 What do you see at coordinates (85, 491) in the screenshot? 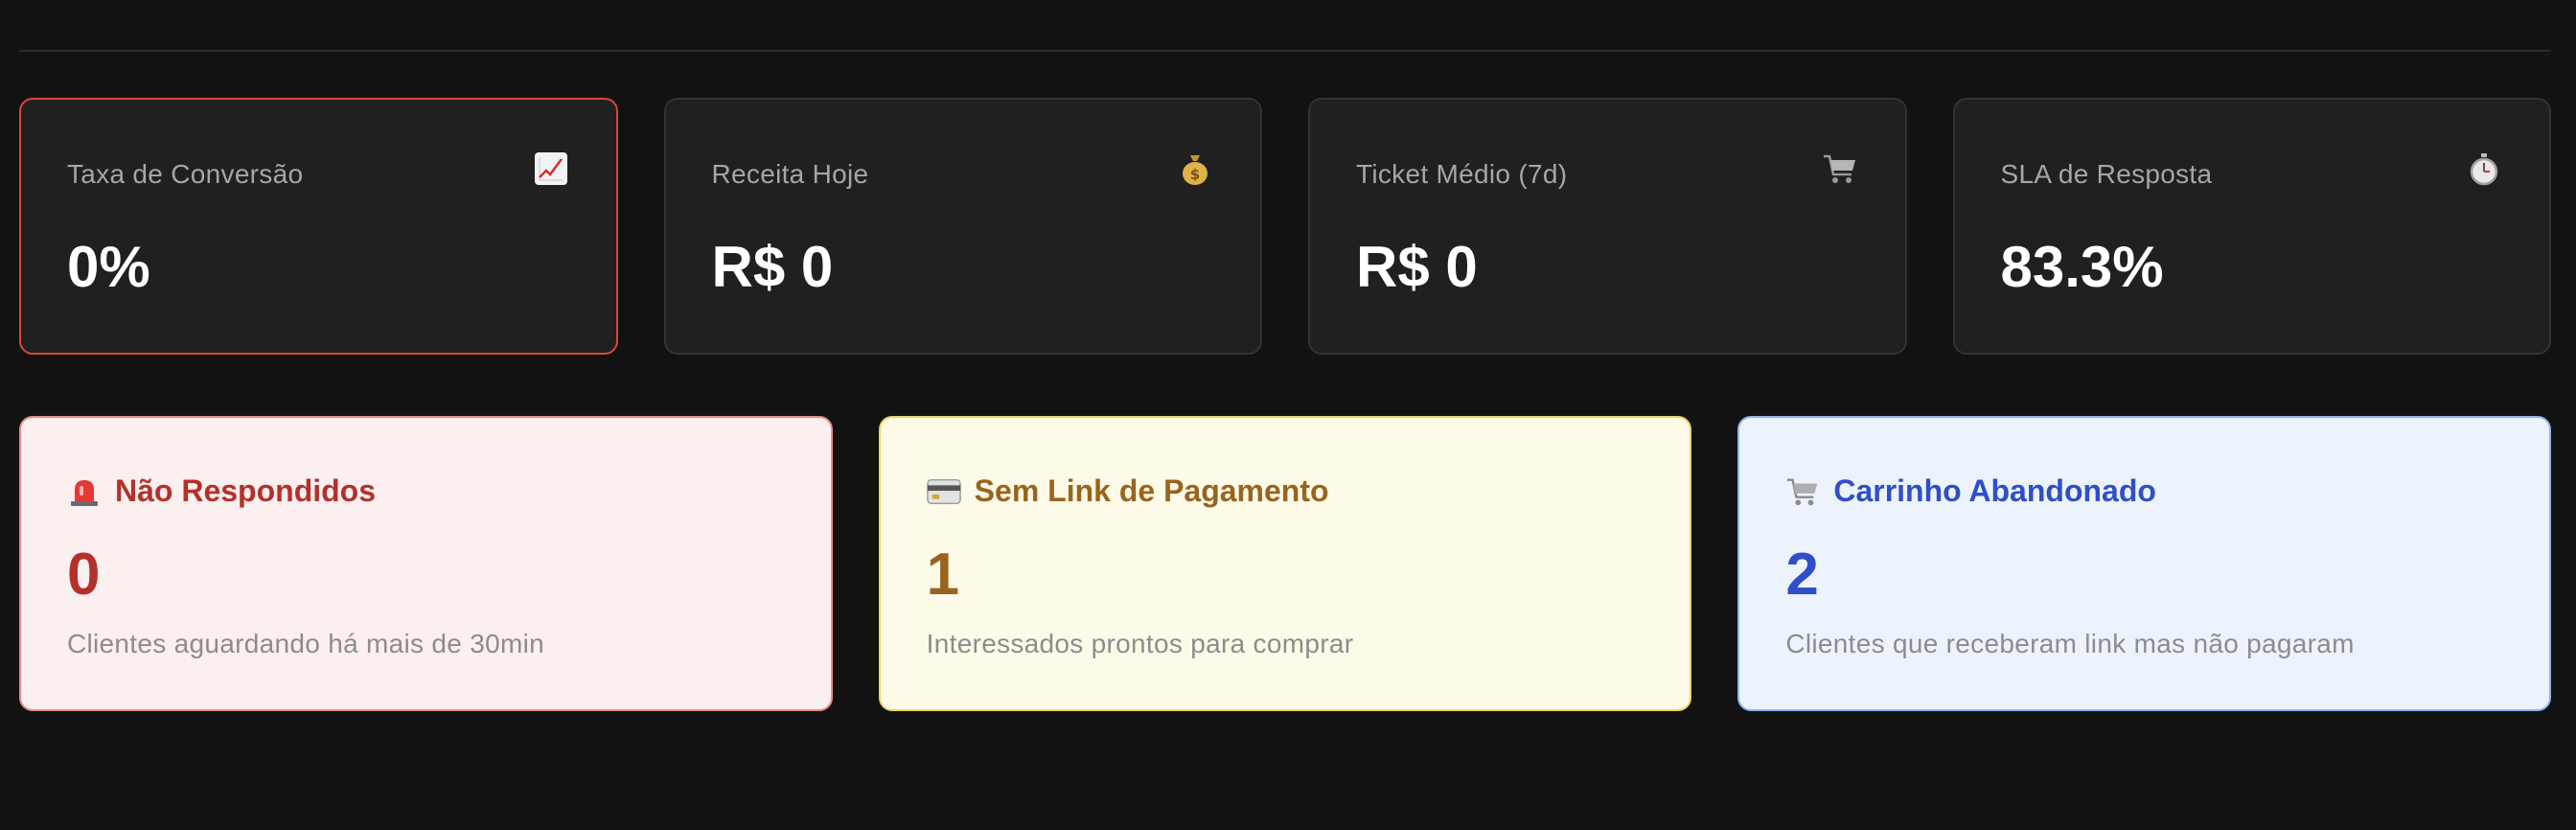
I see `siren-icon` at bounding box center [85, 491].